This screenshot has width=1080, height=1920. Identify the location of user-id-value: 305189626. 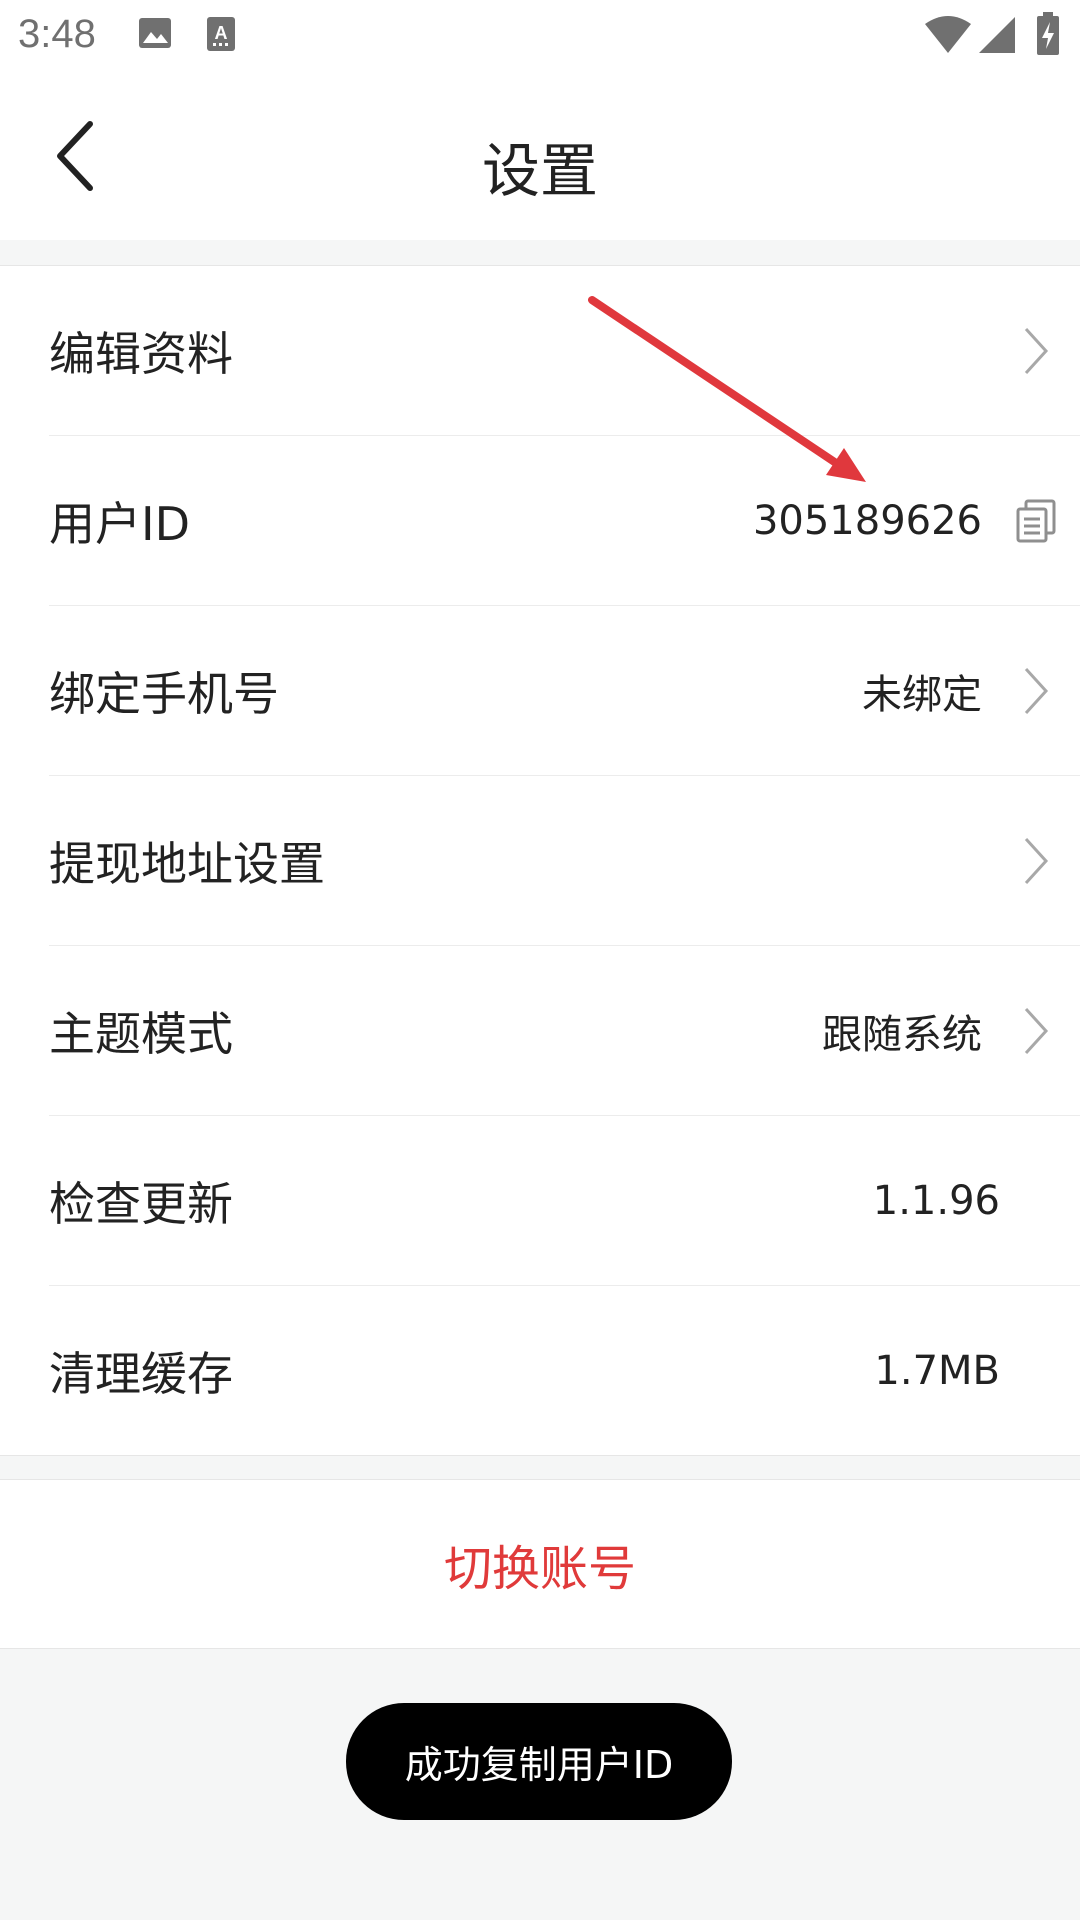
(867, 520).